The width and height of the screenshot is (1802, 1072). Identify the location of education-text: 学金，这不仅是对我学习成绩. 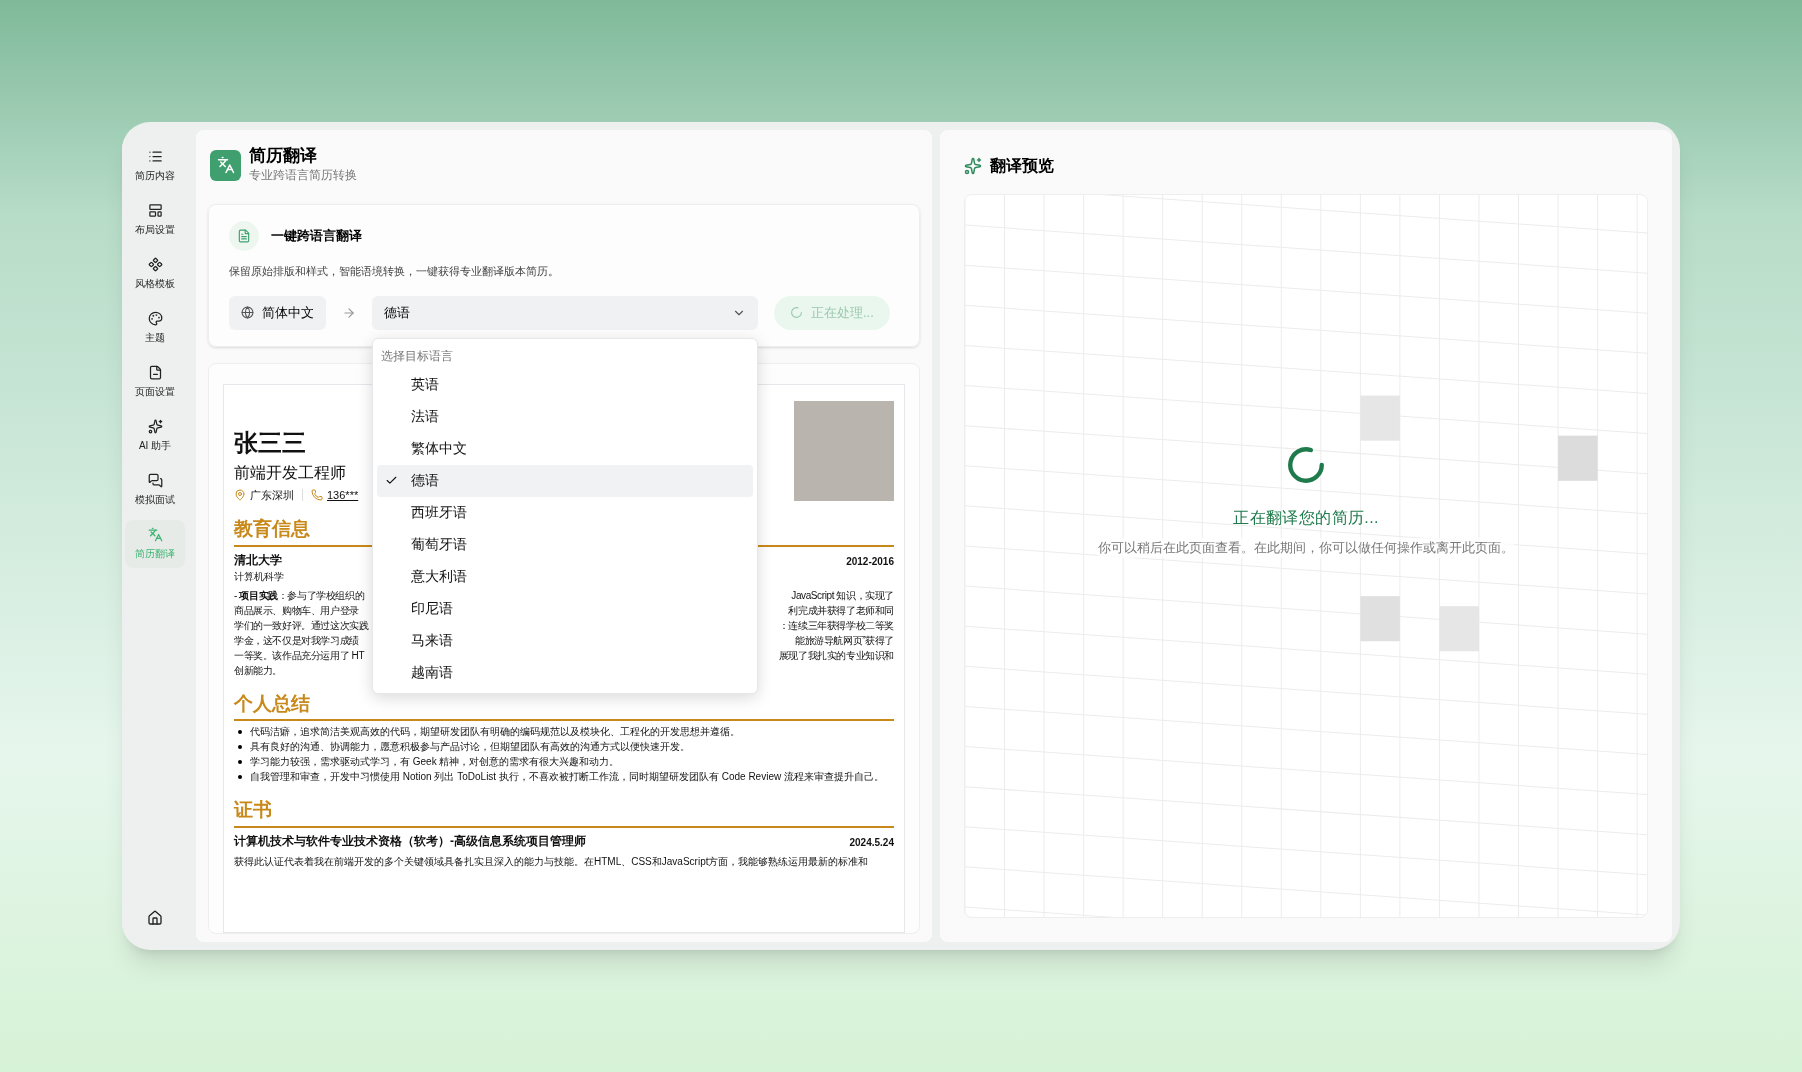
(296, 640).